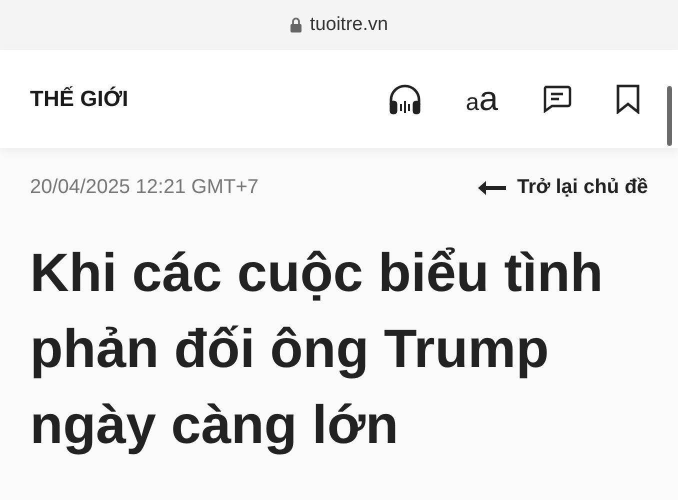 This screenshot has height=500, width=678. What do you see at coordinates (557, 99) in the screenshot?
I see `comment-icon` at bounding box center [557, 99].